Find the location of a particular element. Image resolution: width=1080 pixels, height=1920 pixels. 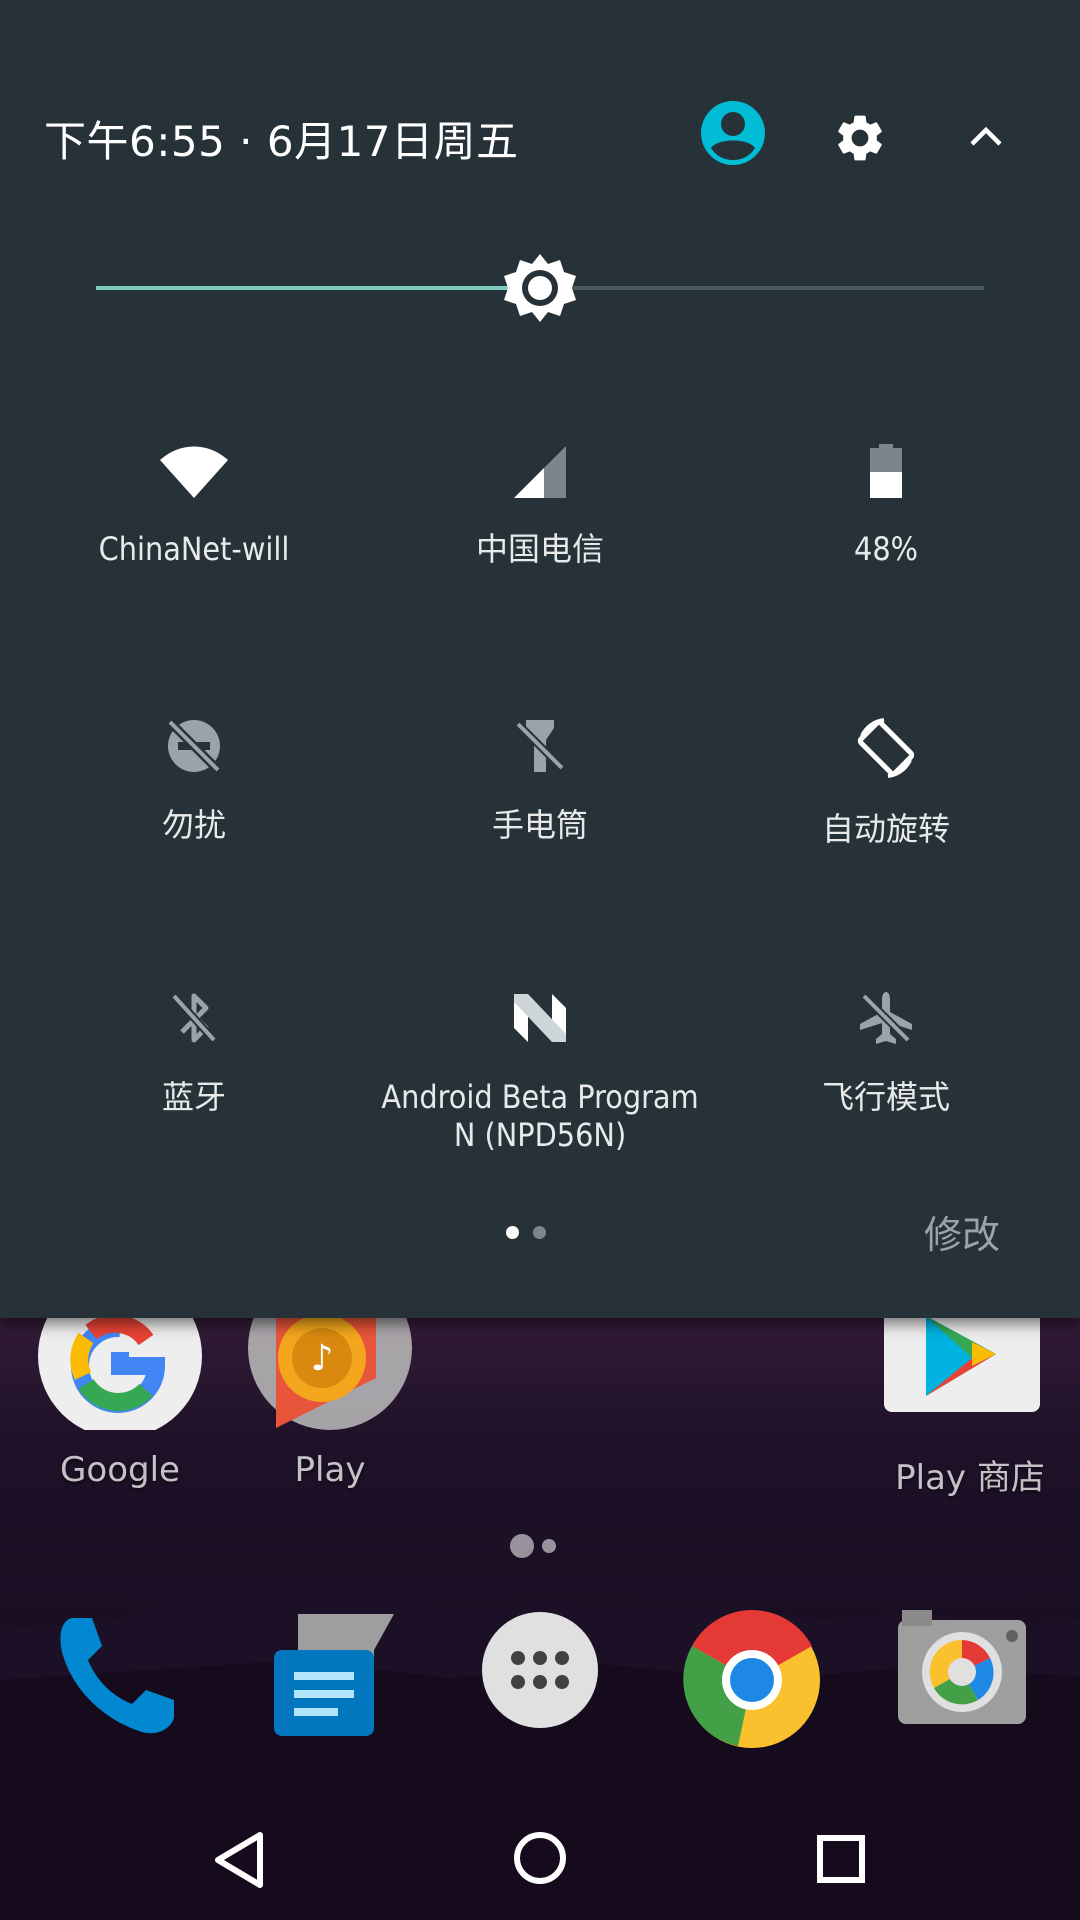

tile-bluetooth: 蓝牙 is located at coordinates (194, 1052).